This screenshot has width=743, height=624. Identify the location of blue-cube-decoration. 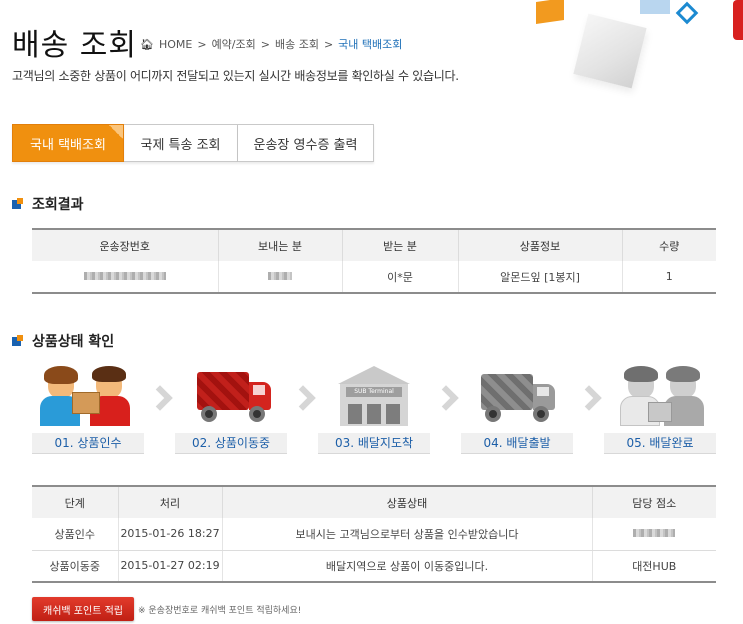
(655, 7).